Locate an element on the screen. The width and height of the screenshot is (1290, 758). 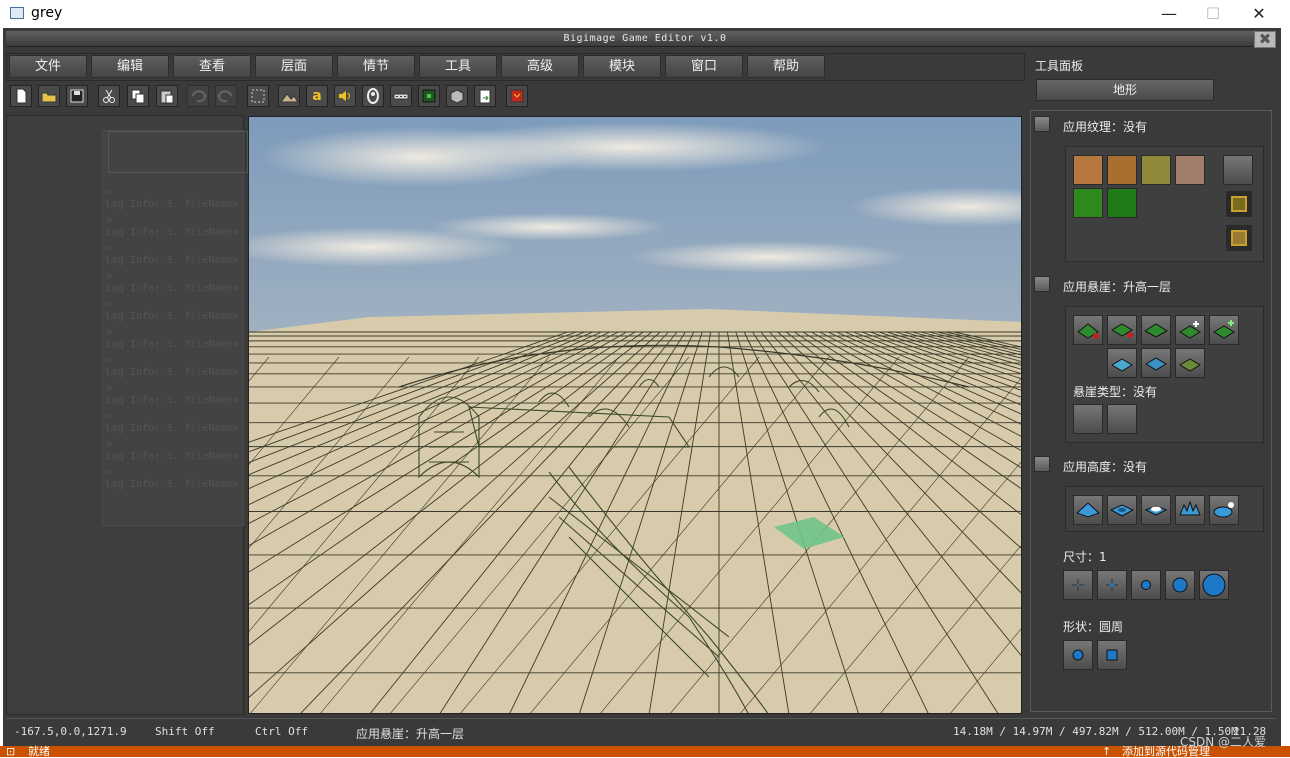
texture-moss-swatch is located at coordinates (1156, 170).